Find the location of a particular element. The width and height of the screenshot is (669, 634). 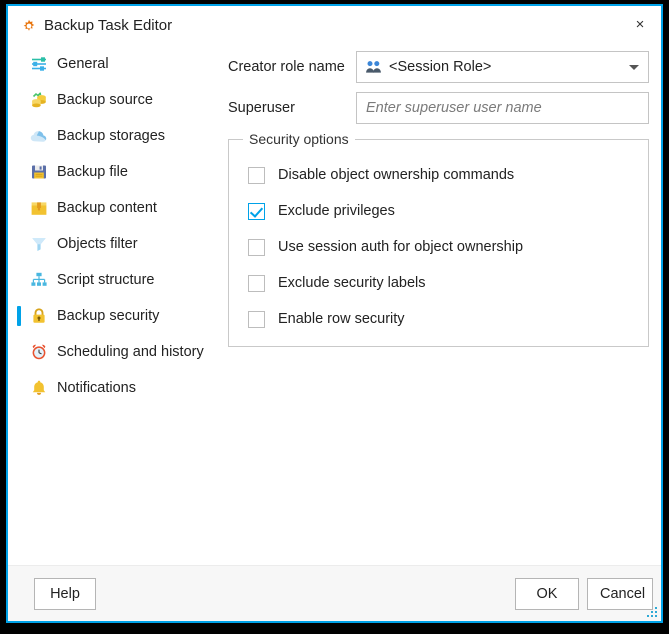

sidebar-item-scheduling-and-history: Scheduling and history is located at coordinates (113, 352).